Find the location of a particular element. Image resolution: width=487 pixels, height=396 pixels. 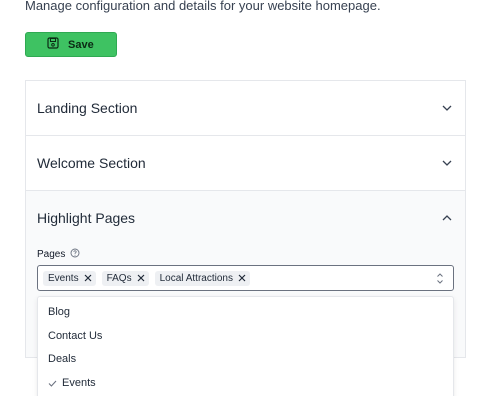

chip-local-attractions: Local Attractions is located at coordinates (202, 278).